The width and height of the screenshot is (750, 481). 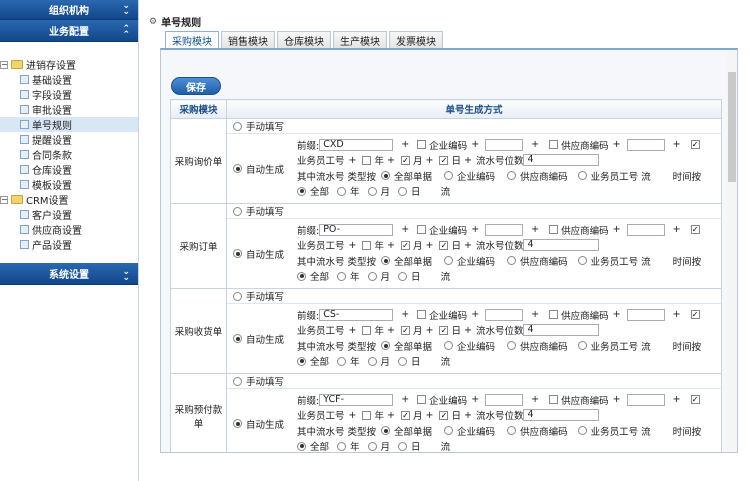 I want to click on tree-item-selected: 单号规则, so click(x=69, y=124).